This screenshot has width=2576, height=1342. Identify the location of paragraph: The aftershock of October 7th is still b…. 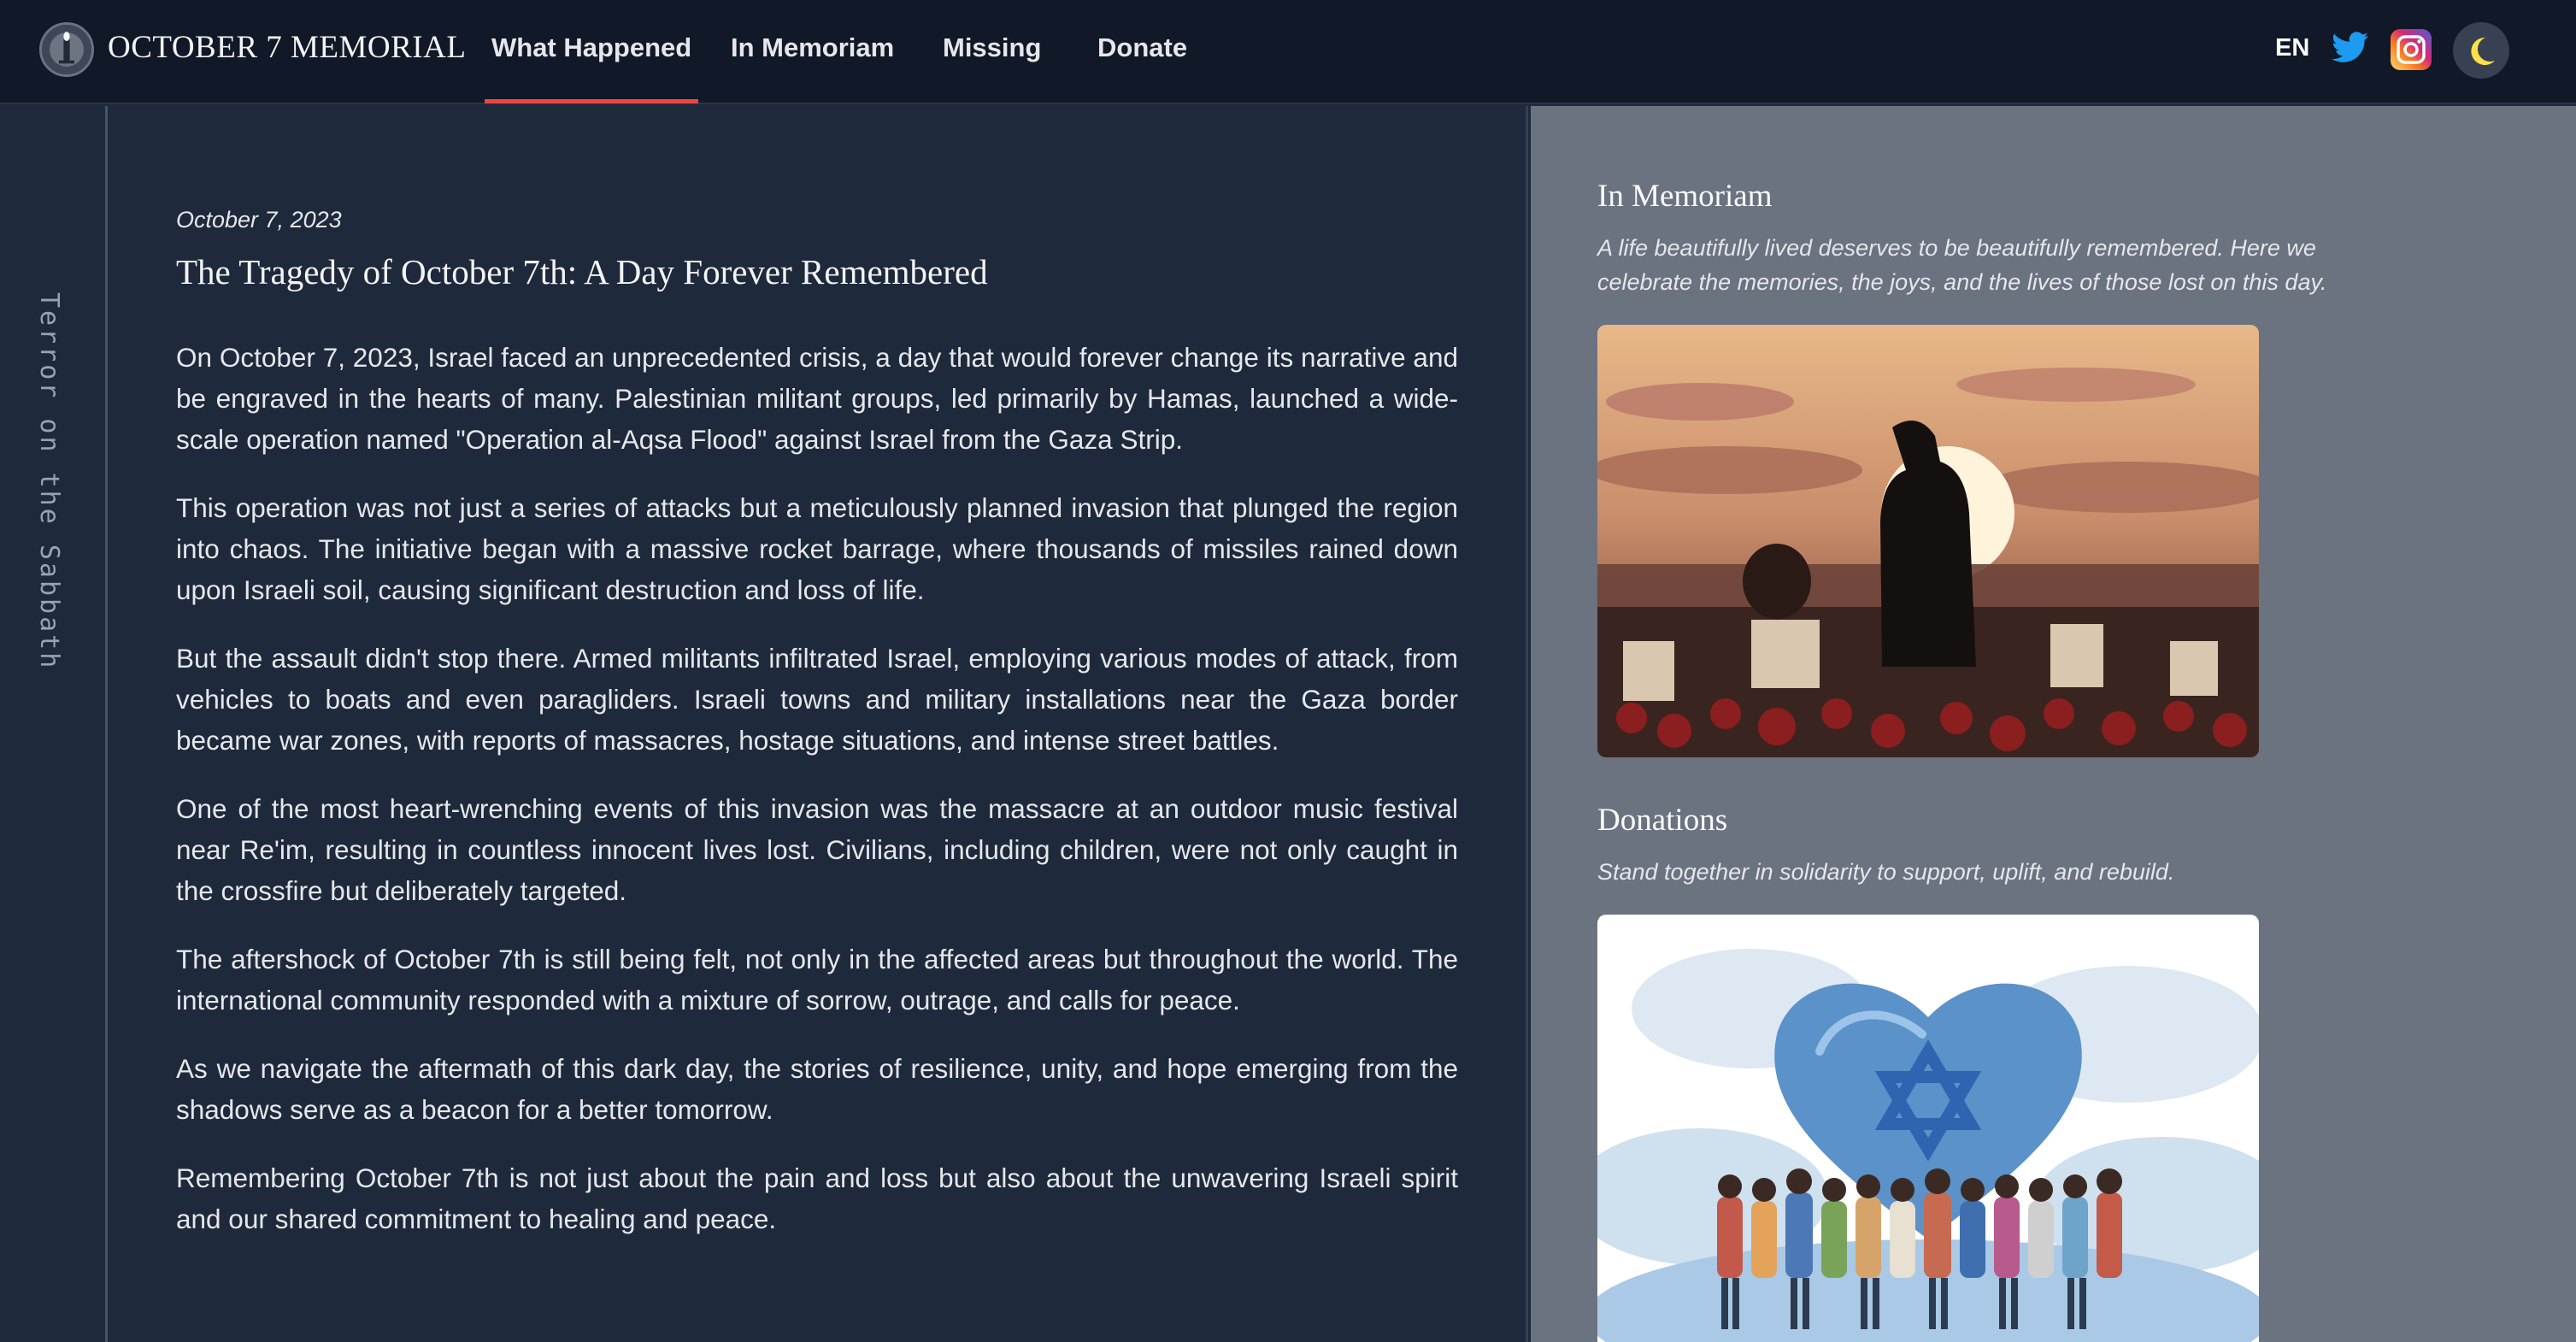
(817, 979).